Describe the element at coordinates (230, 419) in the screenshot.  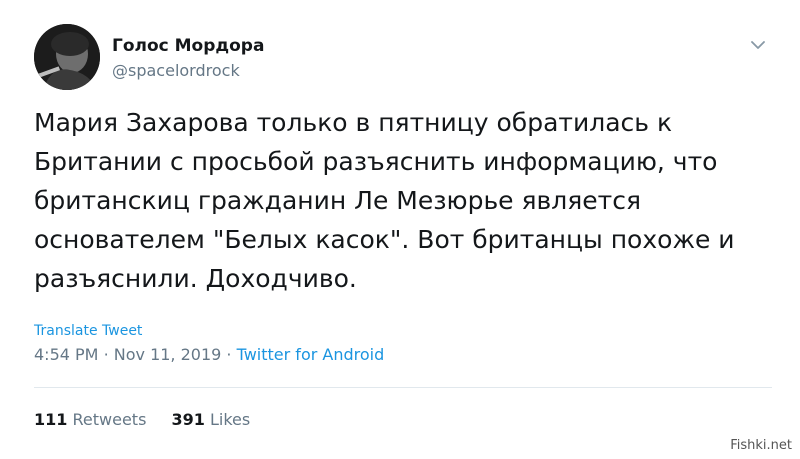
I see `likes-label: Likes` at that location.